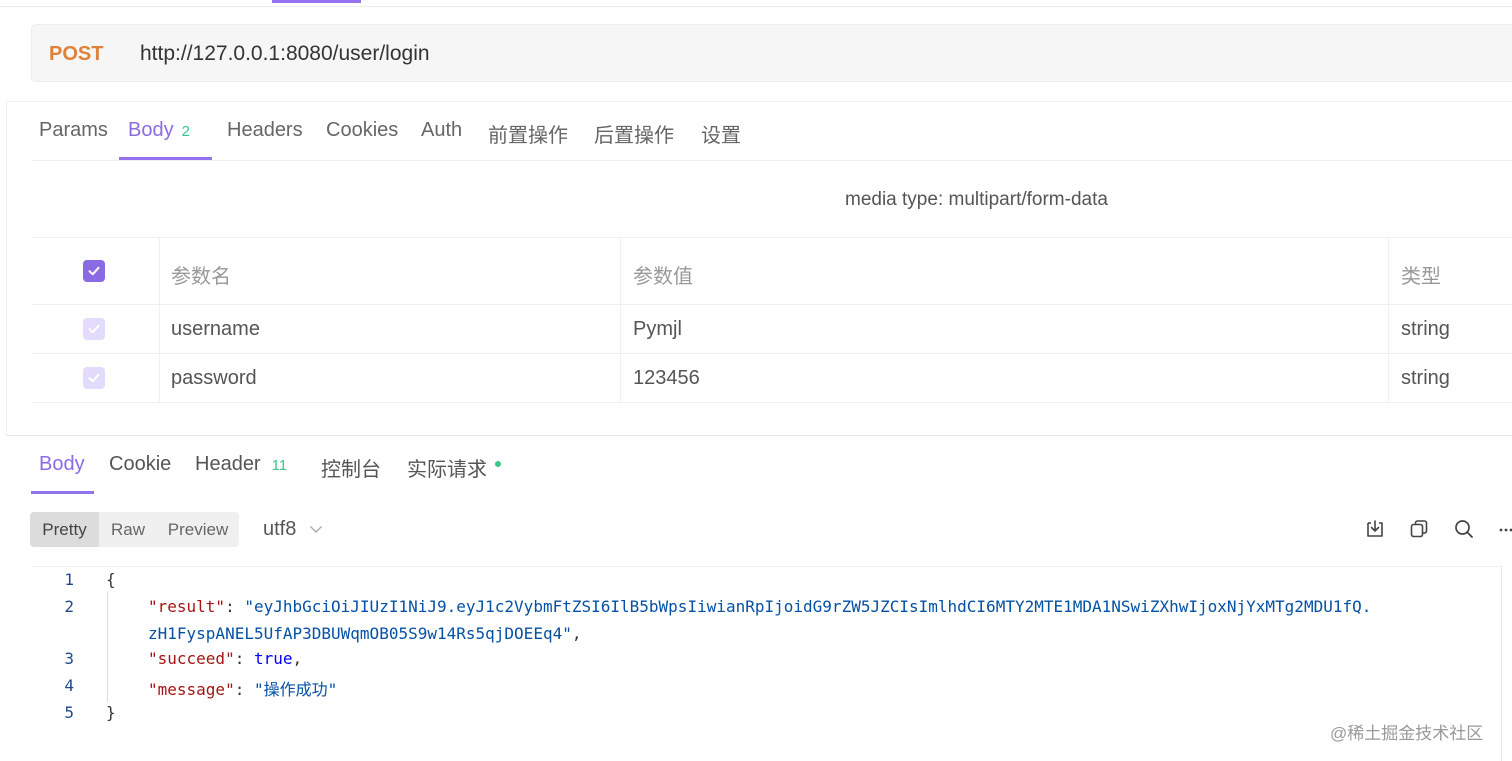 The width and height of the screenshot is (1512, 761). Describe the element at coordinates (69, 685) in the screenshot. I see `line-number: 4` at that location.